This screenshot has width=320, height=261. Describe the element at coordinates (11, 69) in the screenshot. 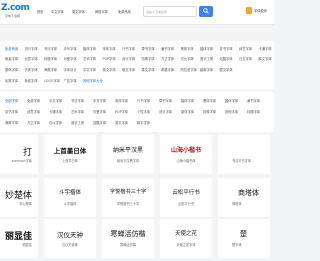

I see `tag-categories_row3-0: 繁体字体` at that location.